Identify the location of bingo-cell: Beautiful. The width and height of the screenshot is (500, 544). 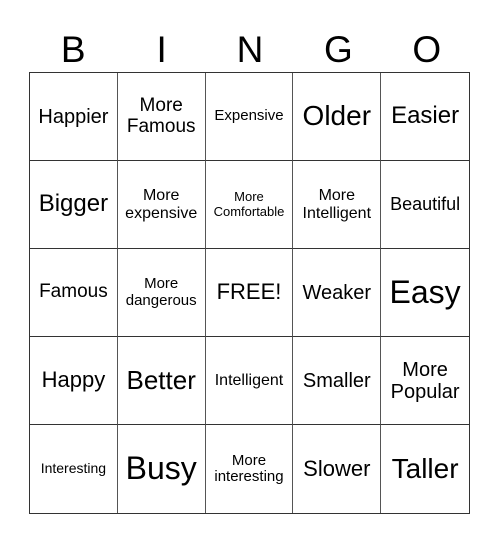
(425, 205).